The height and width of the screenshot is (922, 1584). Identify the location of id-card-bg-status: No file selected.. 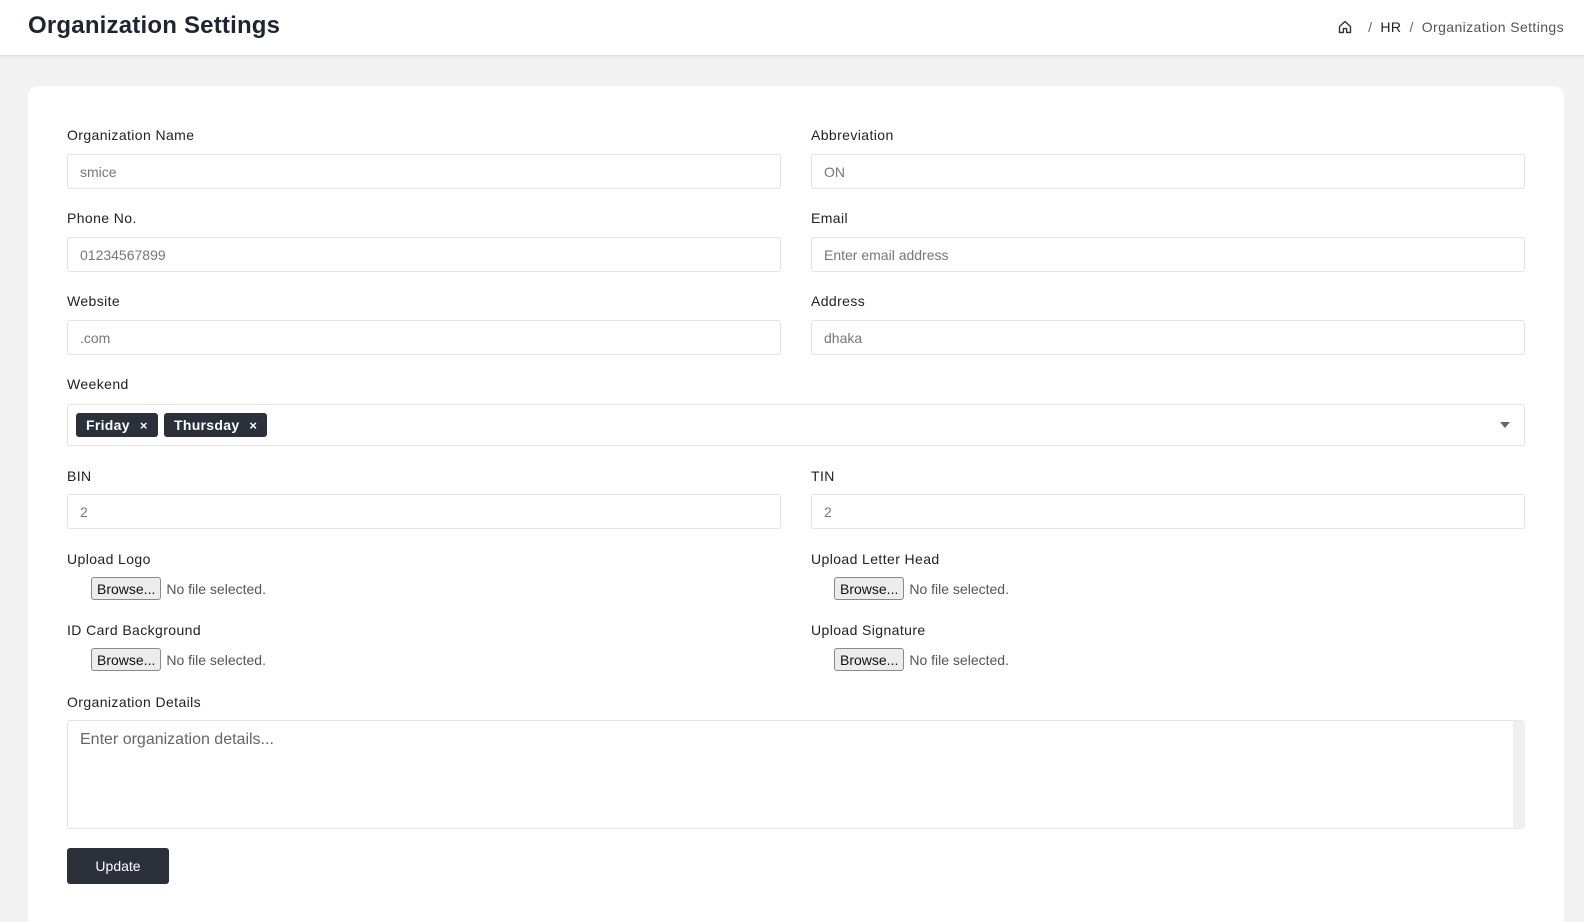
(216, 659).